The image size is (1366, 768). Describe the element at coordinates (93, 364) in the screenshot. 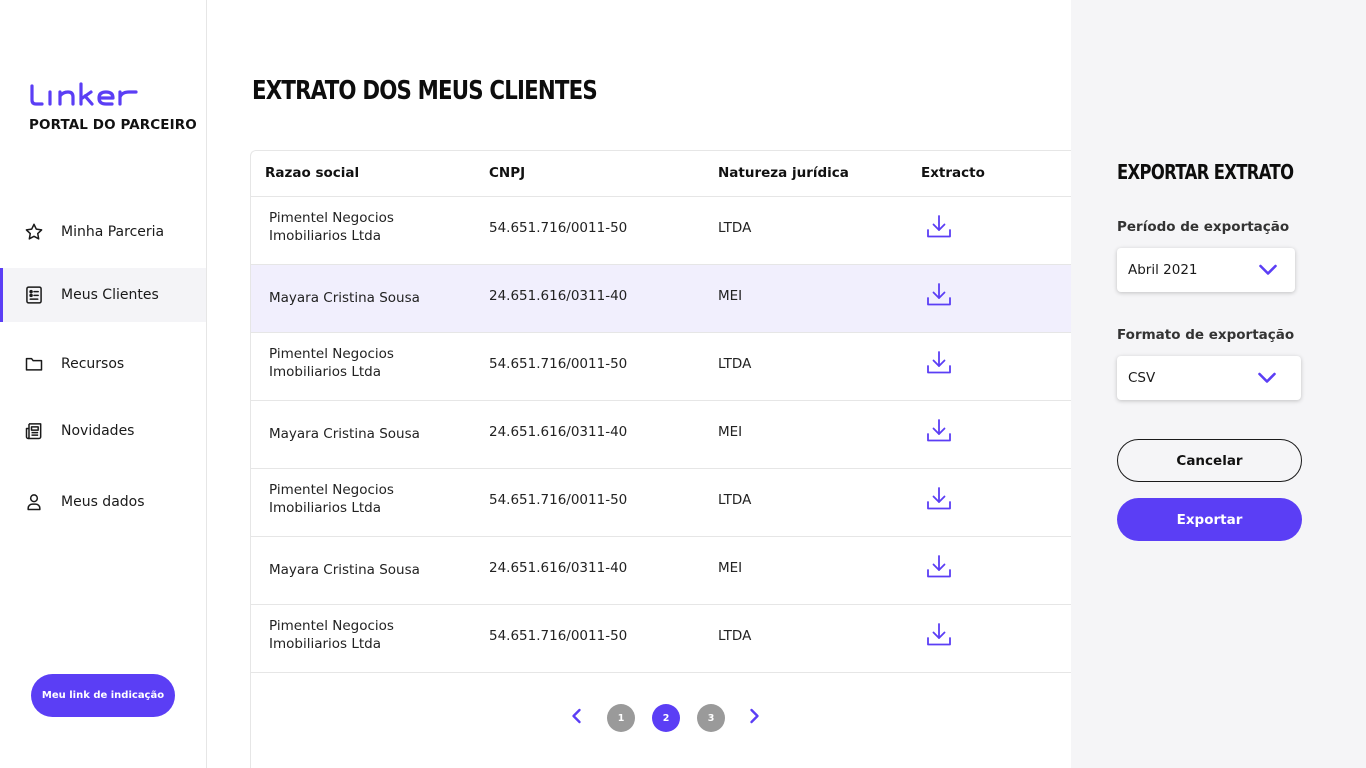

I see `sidebar-item-label: Recursos` at that location.